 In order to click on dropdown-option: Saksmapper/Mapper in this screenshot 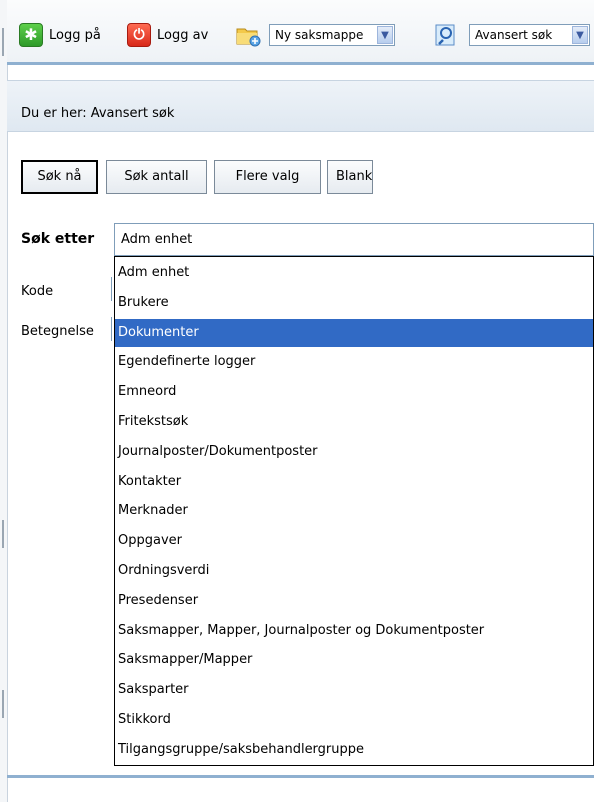, I will do `click(354, 660)`.